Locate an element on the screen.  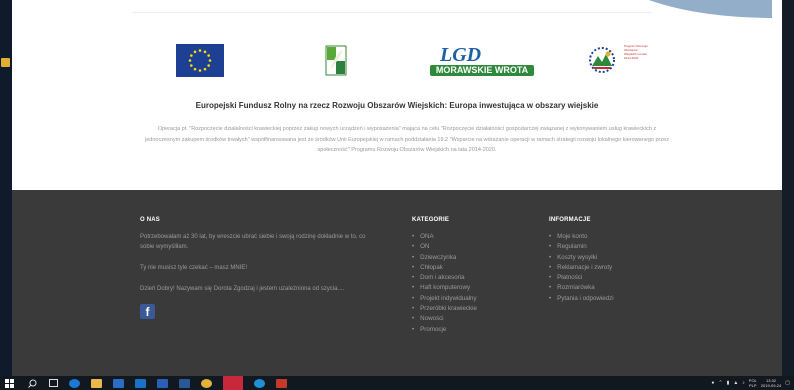
outlook-icon is located at coordinates (140, 383).